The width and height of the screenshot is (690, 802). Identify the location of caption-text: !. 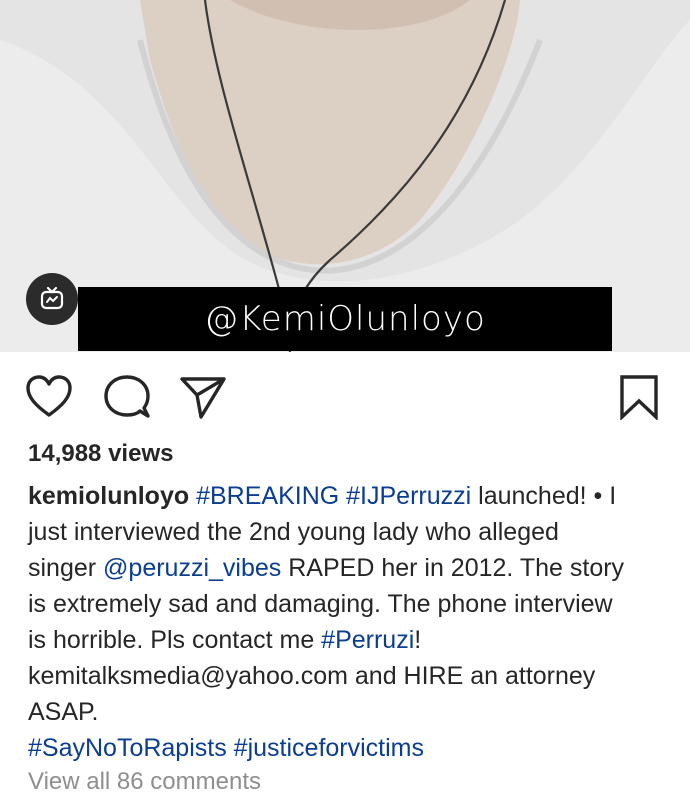
(418, 640).